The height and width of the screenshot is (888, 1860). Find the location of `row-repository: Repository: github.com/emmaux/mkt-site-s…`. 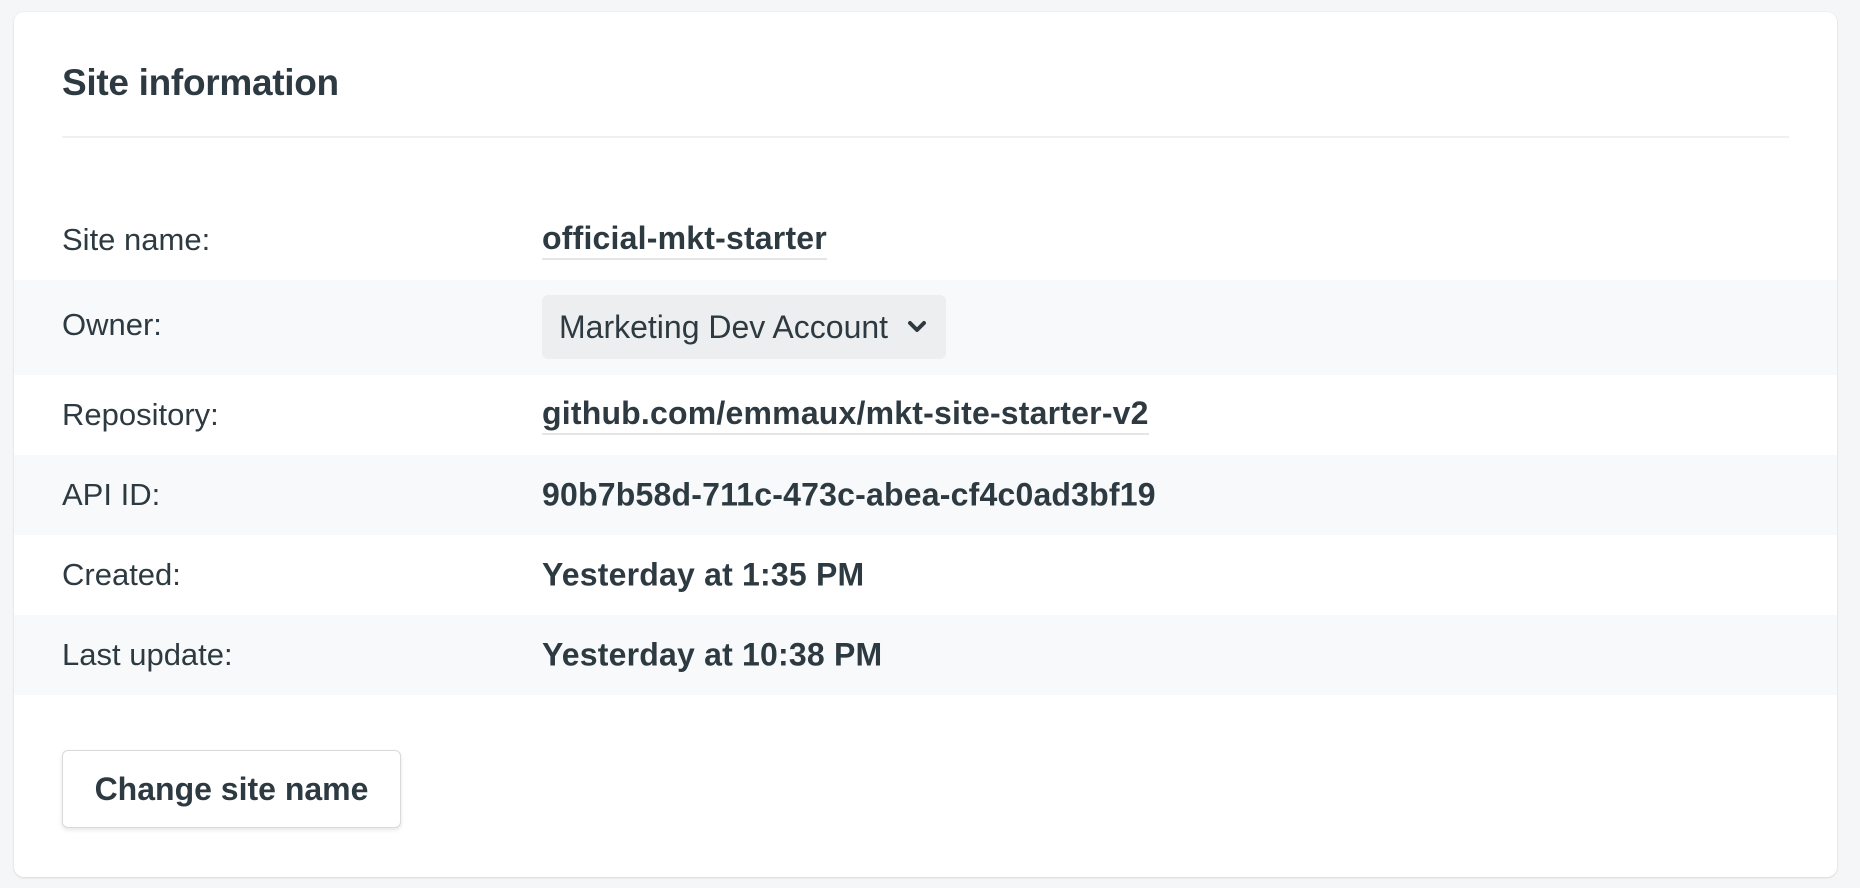

row-repository: Repository: github.com/emmaux/mkt-site-s… is located at coordinates (925, 415).